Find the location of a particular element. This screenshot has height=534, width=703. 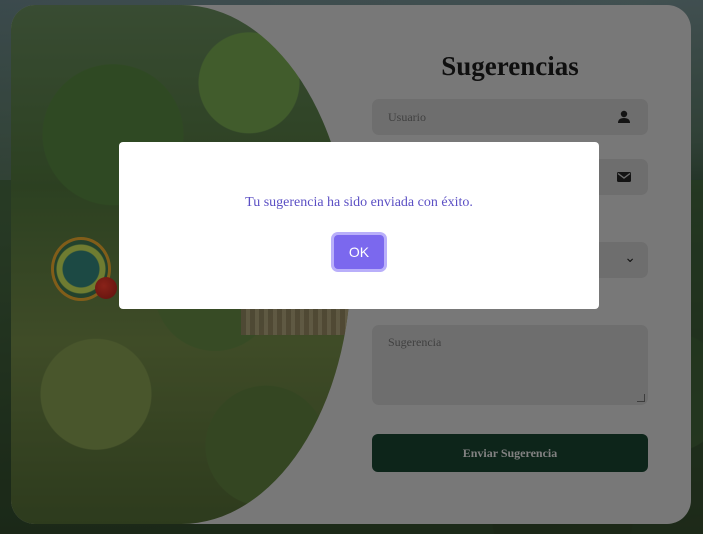

ok-button: OK is located at coordinates (359, 252).